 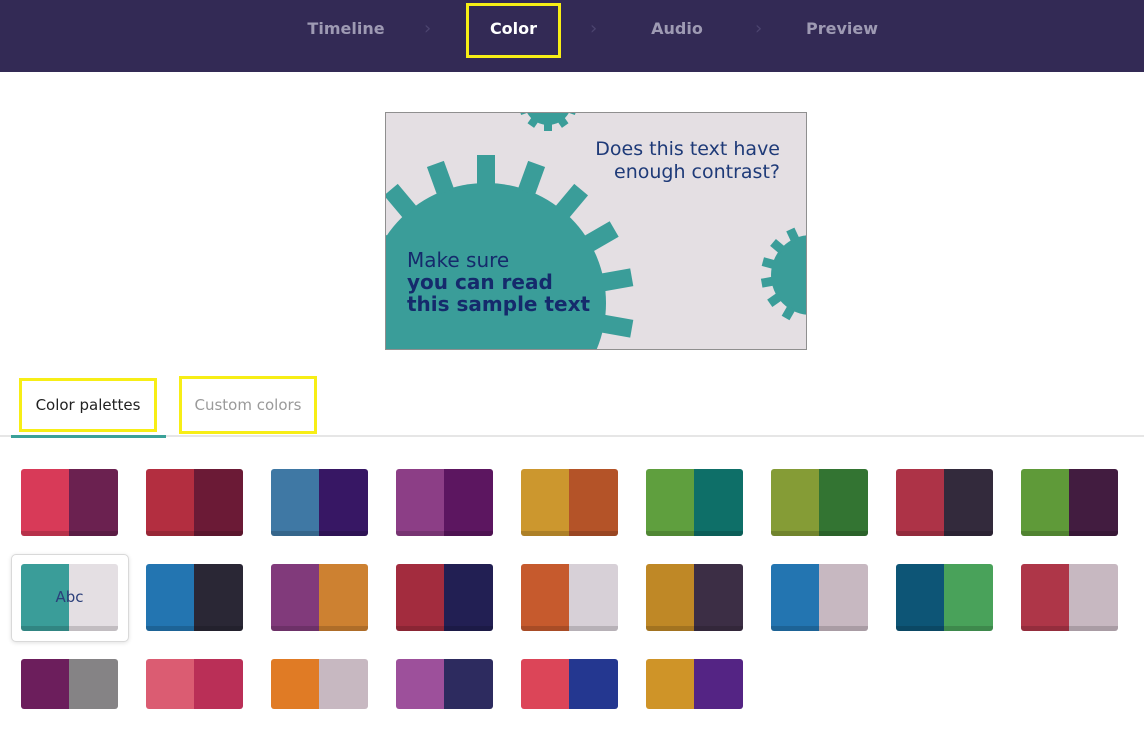 I want to click on step-preview: Preview, so click(x=842, y=29).